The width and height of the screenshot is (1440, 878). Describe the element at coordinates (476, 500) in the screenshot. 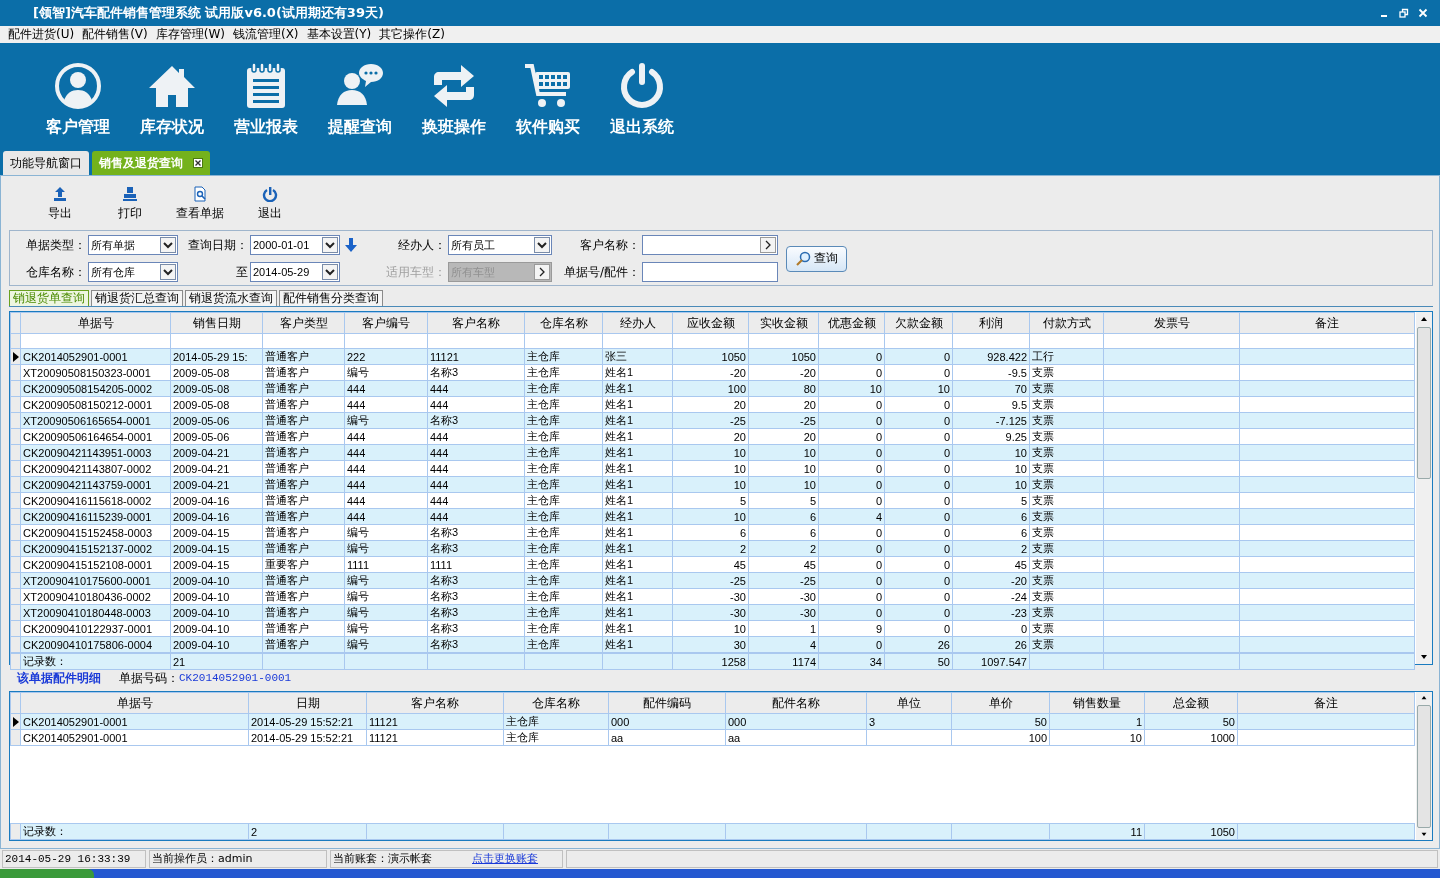

I see `table-cell: 444` at that location.